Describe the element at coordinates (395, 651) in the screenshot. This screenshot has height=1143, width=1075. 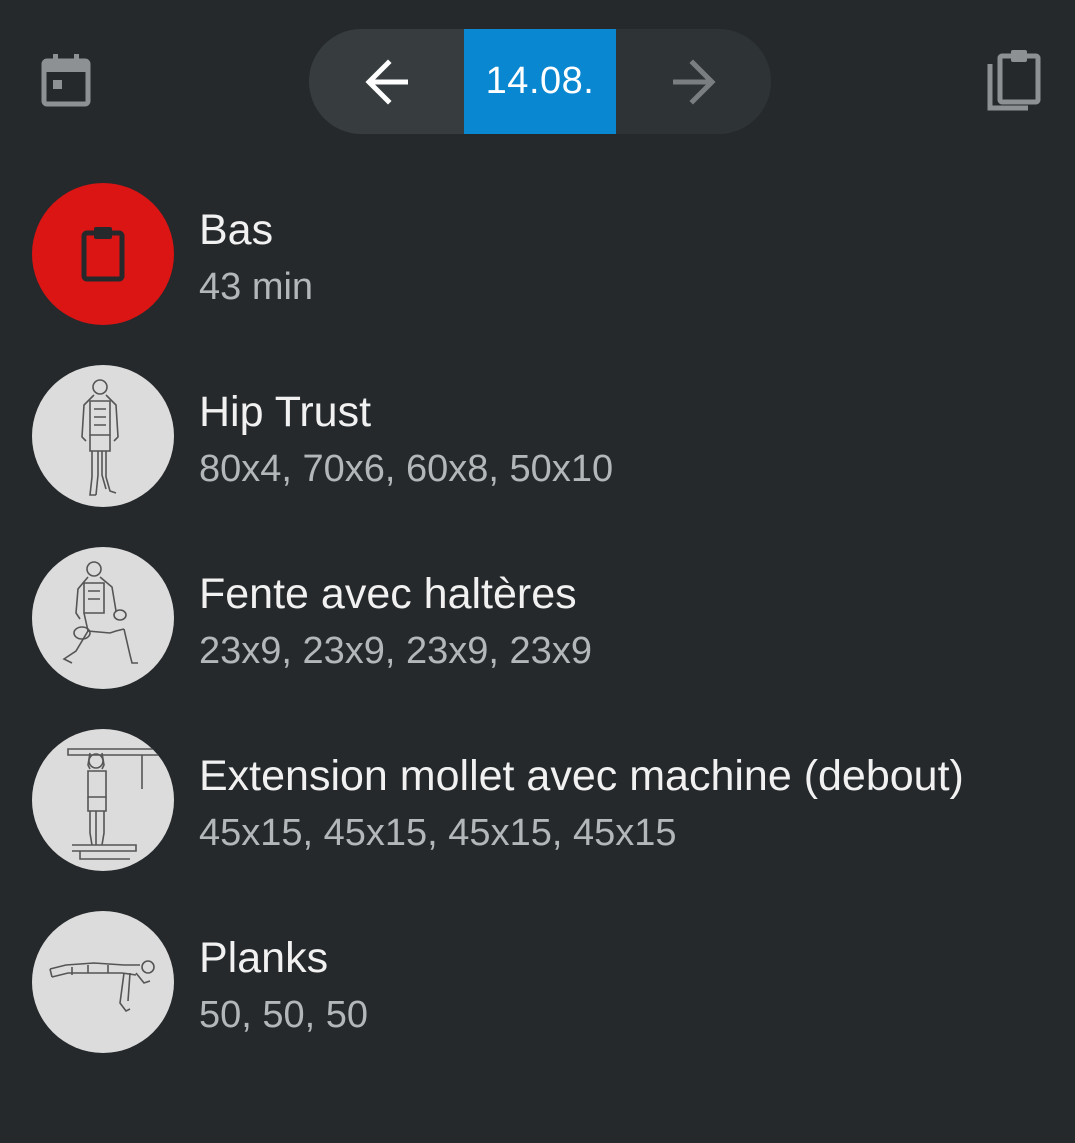
I see `item-subtitle: 23x9, 23x9, 23x9, 23x9` at that location.